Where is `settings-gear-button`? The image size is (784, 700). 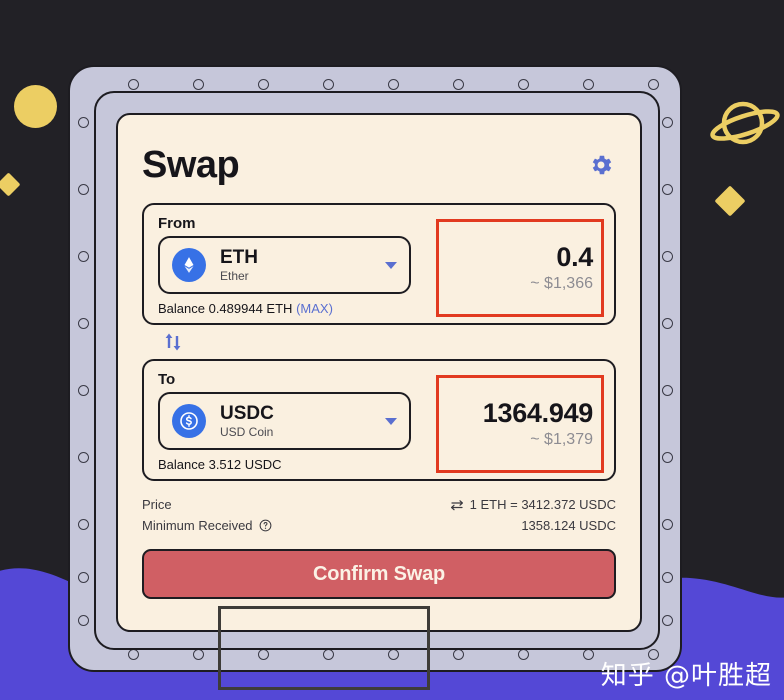 settings-gear-button is located at coordinates (601, 165).